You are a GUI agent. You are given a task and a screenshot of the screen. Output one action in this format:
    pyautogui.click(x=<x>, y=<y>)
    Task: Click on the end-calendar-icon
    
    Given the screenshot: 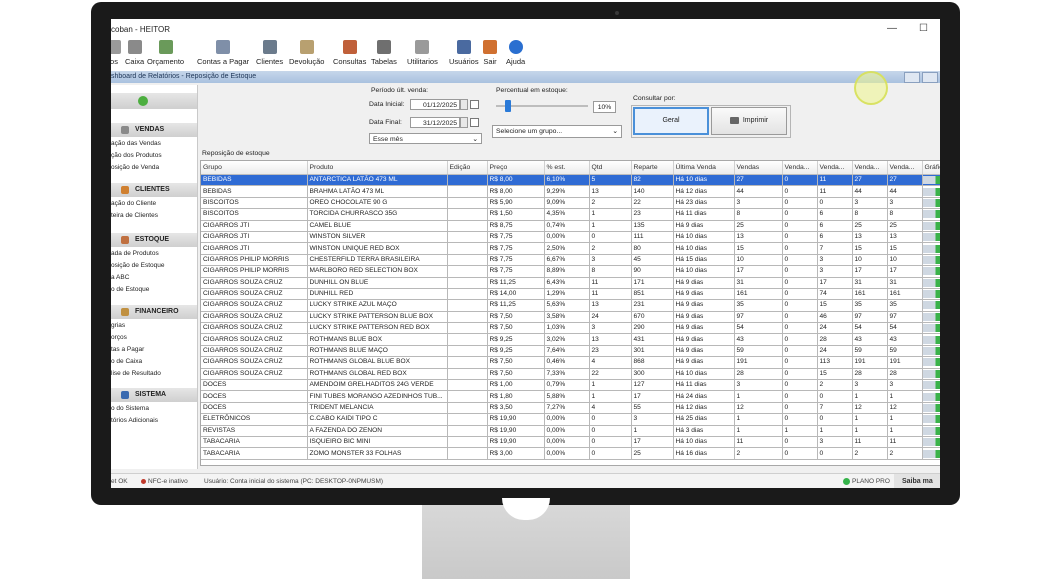 What is the action you would take?
    pyautogui.click(x=474, y=122)
    